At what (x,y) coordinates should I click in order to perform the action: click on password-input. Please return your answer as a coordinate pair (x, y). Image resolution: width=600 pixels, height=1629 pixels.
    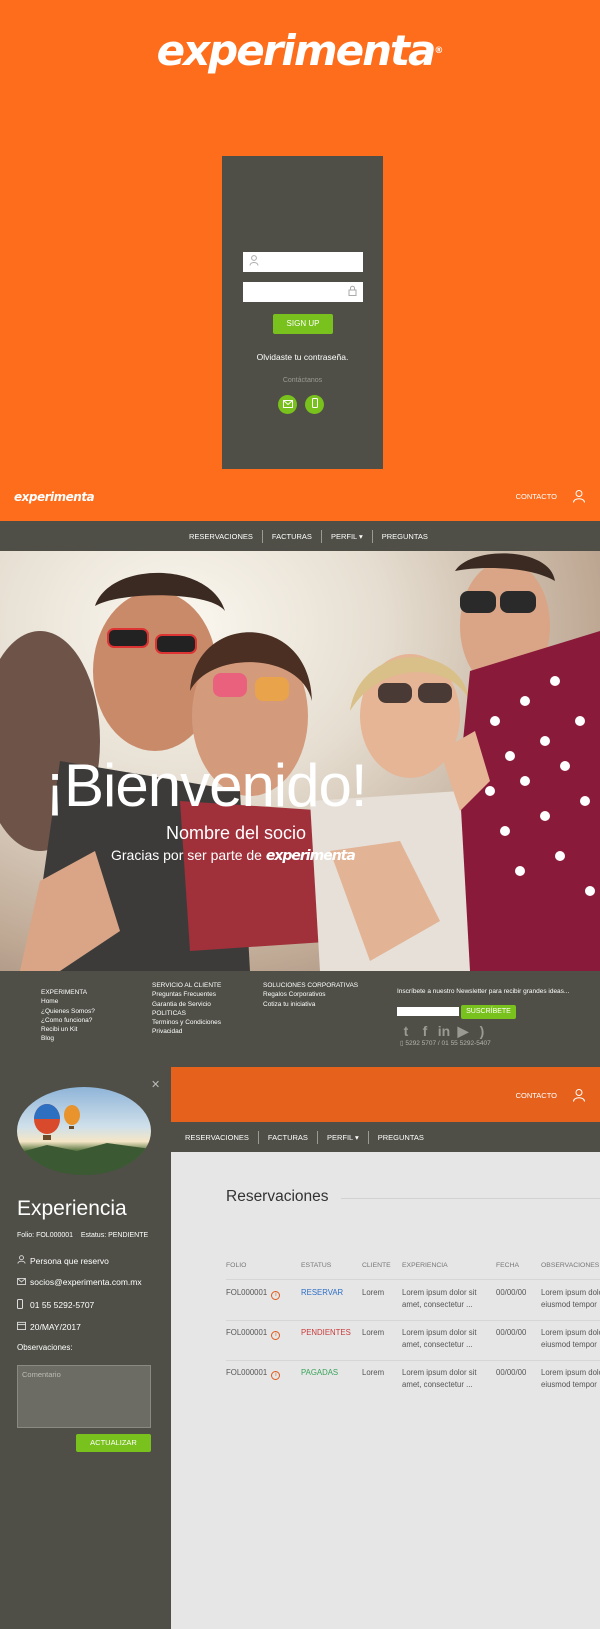
    Looking at the image, I should click on (303, 292).